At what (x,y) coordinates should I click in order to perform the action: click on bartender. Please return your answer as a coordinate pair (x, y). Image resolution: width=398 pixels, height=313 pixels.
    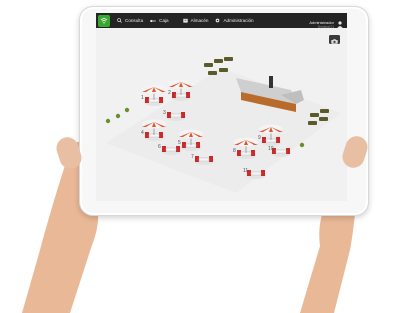
    Looking at the image, I should click on (271, 82).